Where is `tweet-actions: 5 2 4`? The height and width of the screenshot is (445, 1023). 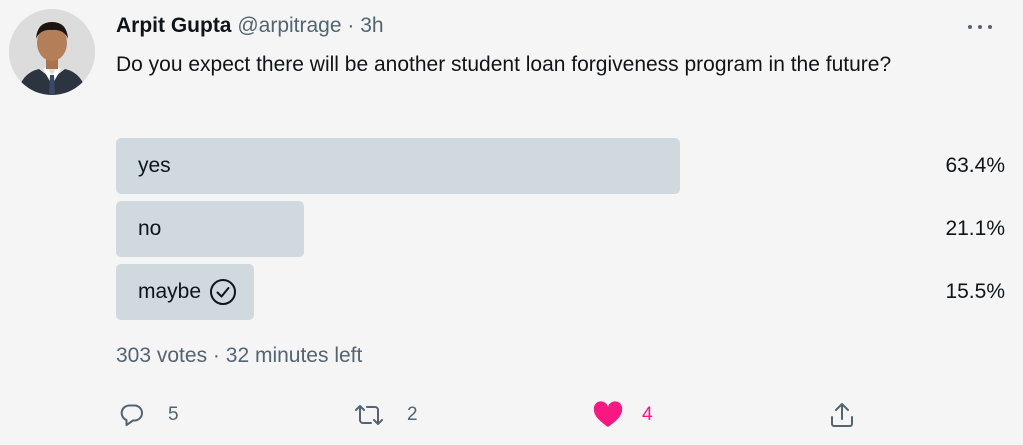
tweet-actions: 5 2 4 is located at coordinates (496, 415).